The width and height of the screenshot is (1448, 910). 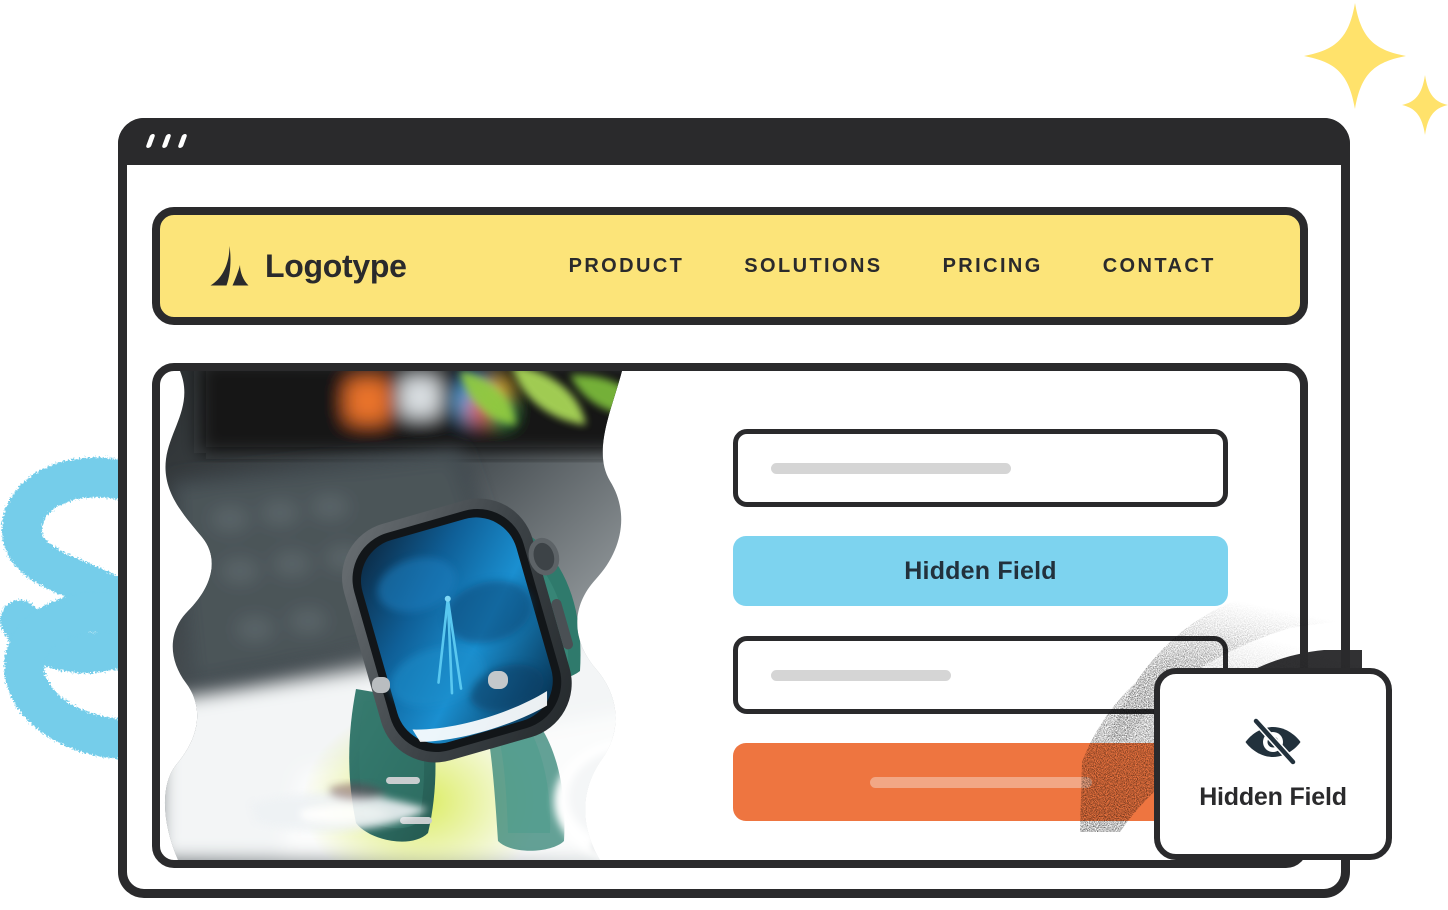 I want to click on hidden-field-label: Hidden Field, so click(x=980, y=570).